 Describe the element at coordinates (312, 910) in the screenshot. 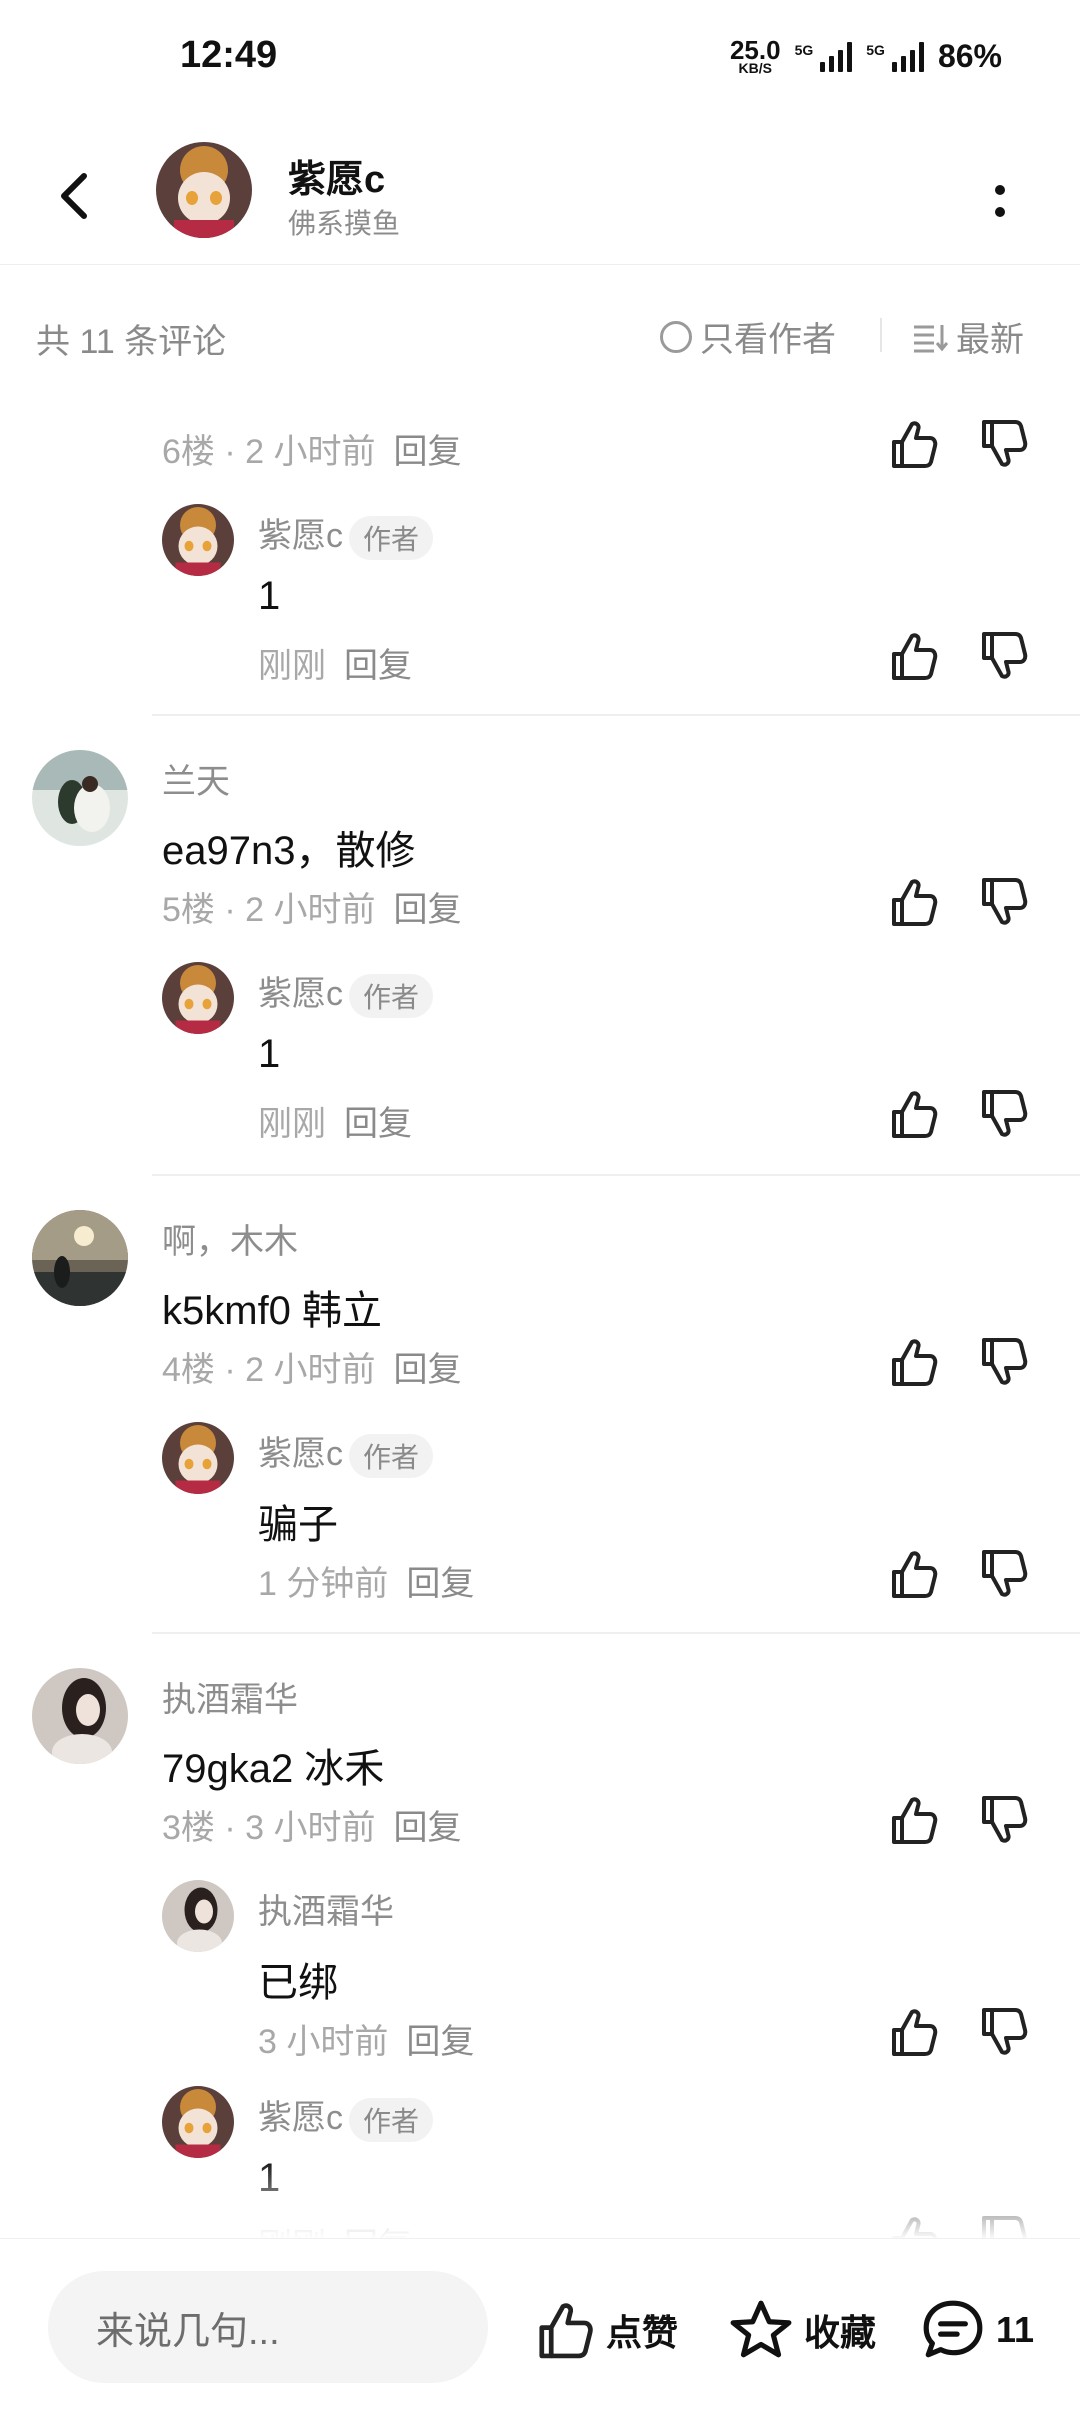

I see `comment-meta: 5楼 · 2 小时前 回复` at that location.